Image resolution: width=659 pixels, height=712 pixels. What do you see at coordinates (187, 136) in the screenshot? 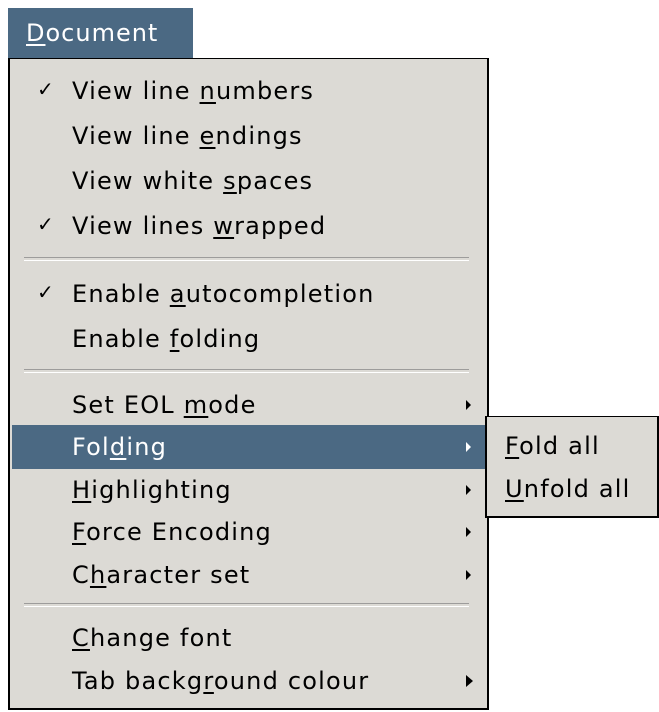
I see `menu-item-label: View line endings` at bounding box center [187, 136].